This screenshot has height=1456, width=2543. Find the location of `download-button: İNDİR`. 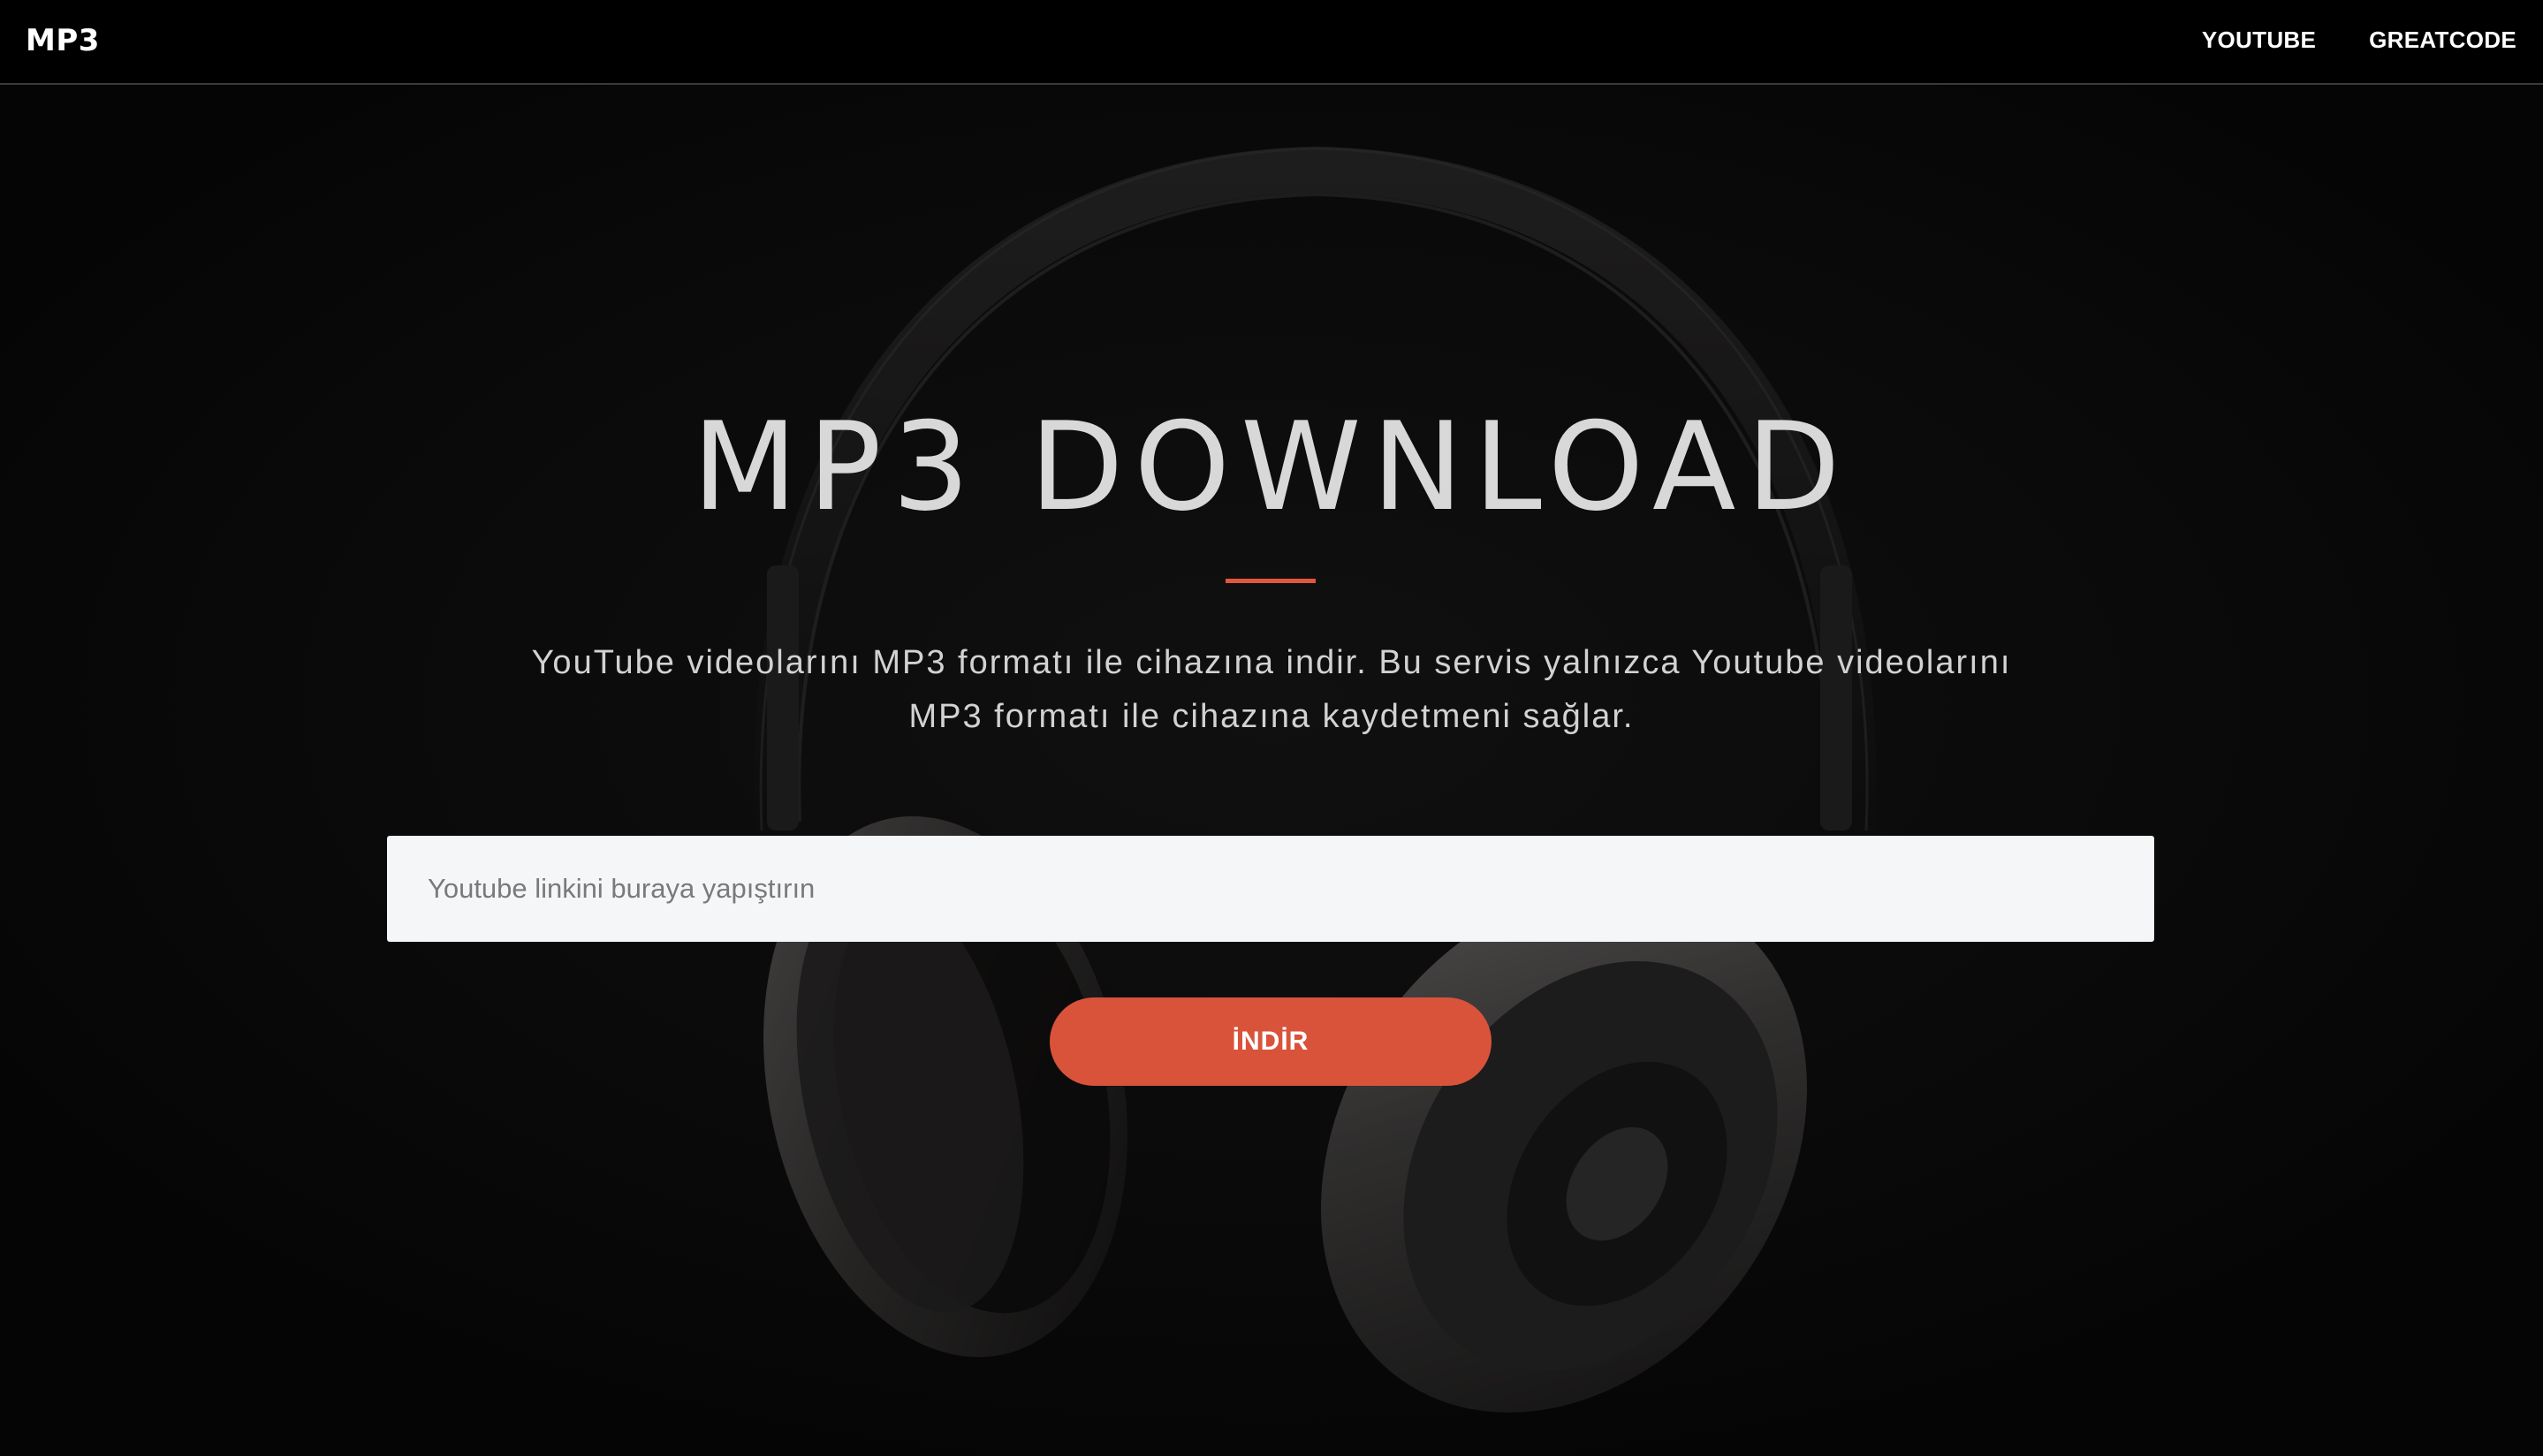

download-button: İNDİR is located at coordinates (1271, 1041).